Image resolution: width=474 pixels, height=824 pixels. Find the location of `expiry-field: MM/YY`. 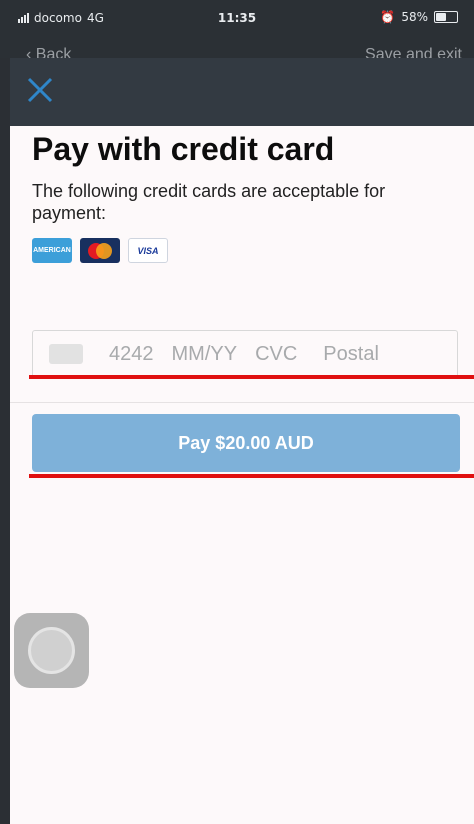

expiry-field: MM/YY is located at coordinates (205, 354).